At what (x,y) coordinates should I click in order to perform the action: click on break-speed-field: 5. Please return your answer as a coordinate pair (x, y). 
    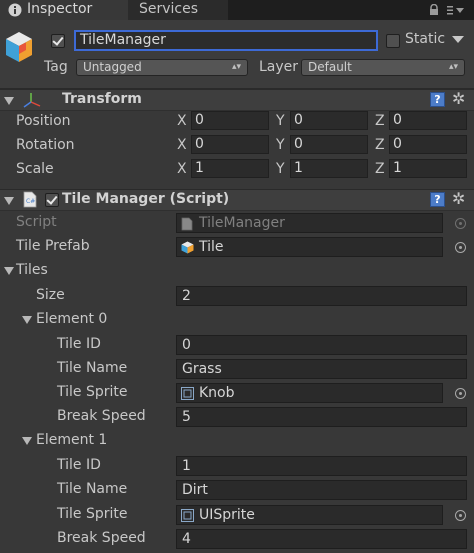
    Looking at the image, I should click on (321, 417).